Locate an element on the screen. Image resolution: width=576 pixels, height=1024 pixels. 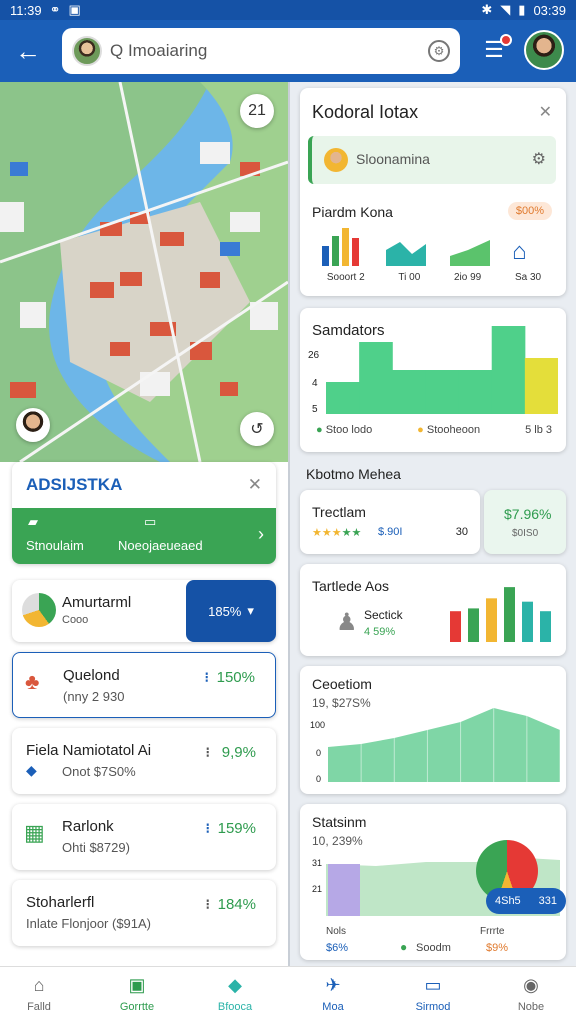
list-item-title: Quelond is located at coordinates (91, 675).